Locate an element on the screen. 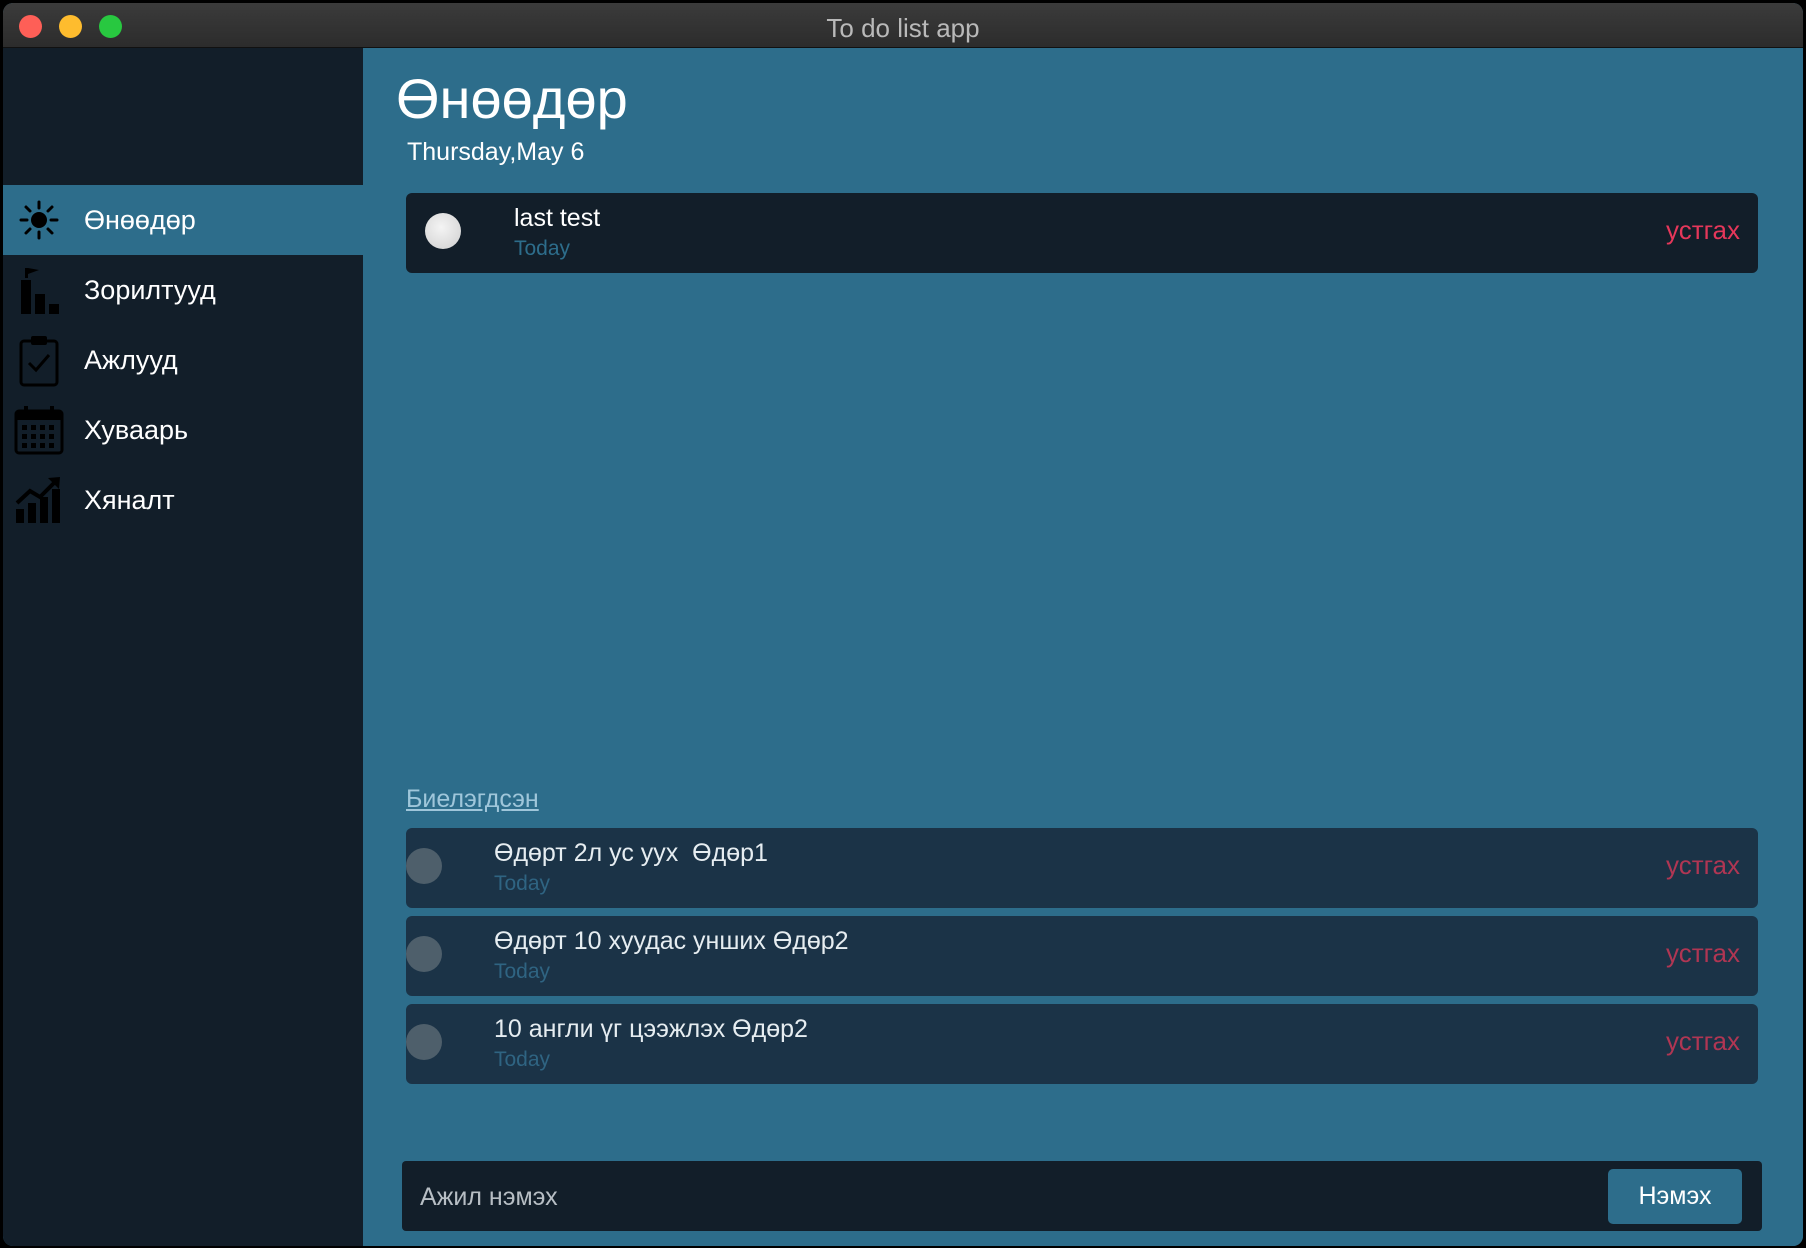  sun-icon is located at coordinates (39, 220).